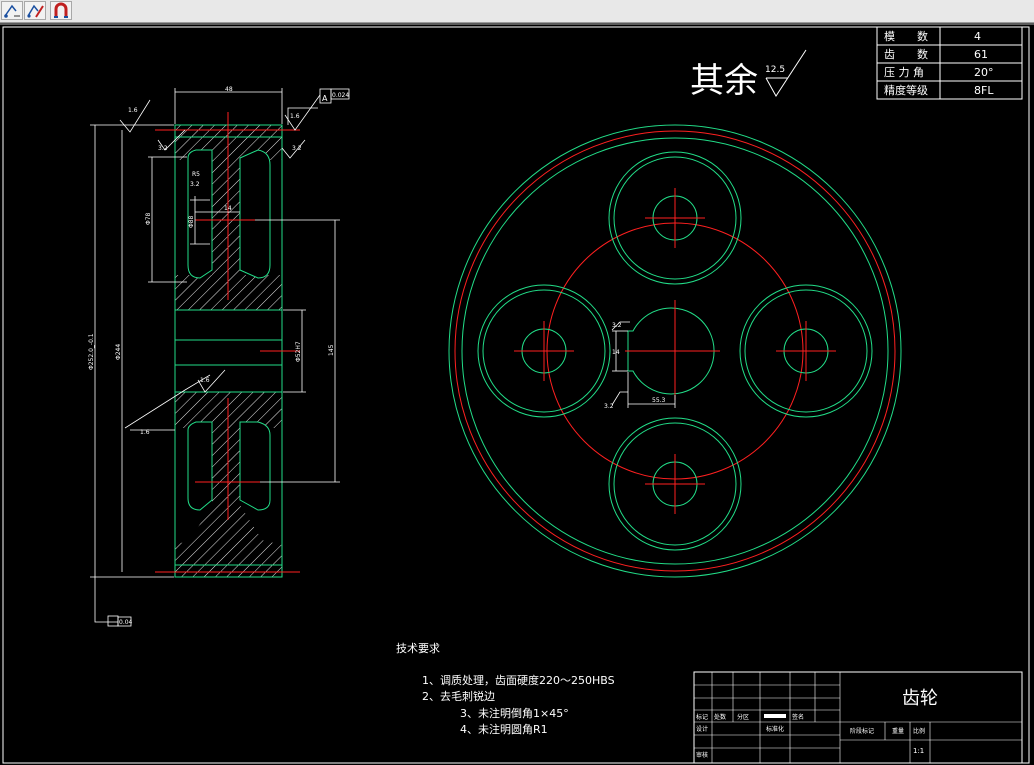 This screenshot has width=1034, height=765. What do you see at coordinates (920, 698) in the screenshot?
I see `part-name: 齿轮` at bounding box center [920, 698].